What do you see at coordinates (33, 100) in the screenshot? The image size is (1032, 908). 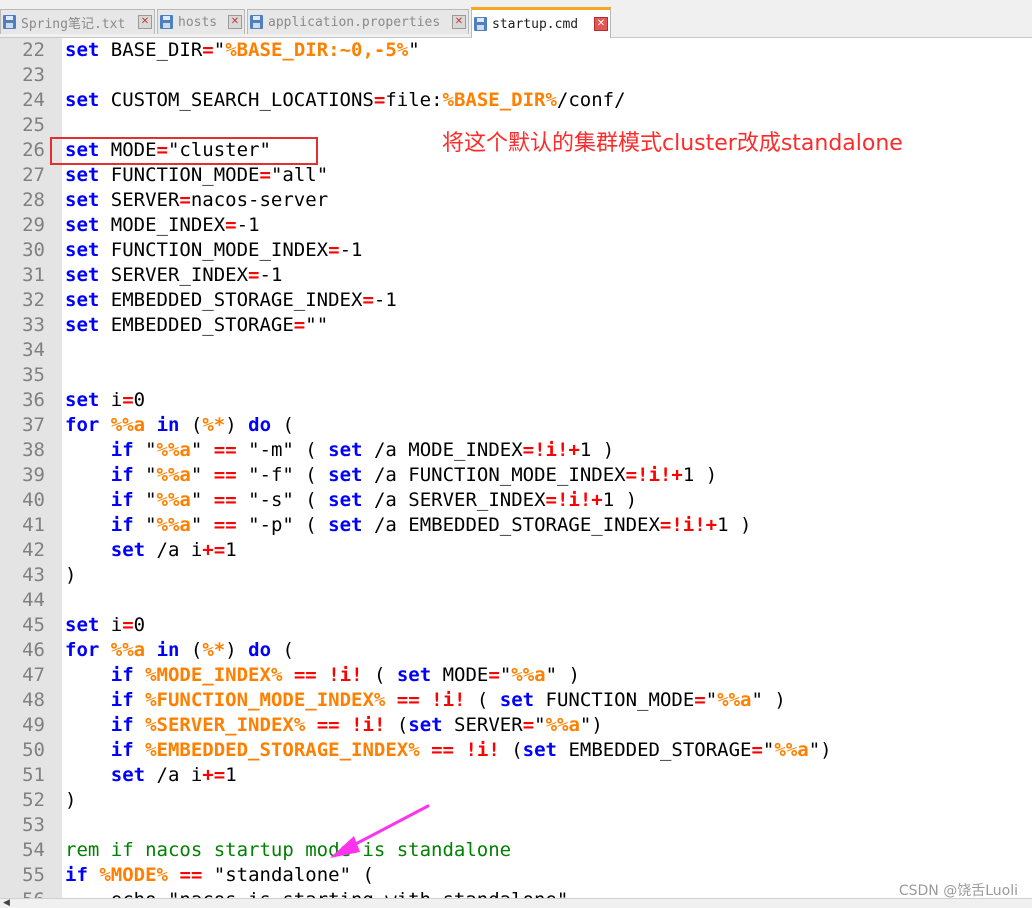 I see `line-number: 24` at bounding box center [33, 100].